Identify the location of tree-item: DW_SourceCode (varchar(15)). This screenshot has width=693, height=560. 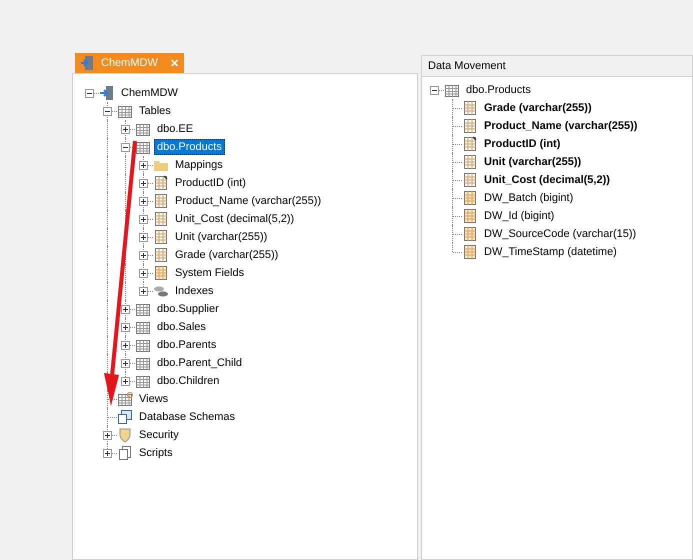
(560, 234).